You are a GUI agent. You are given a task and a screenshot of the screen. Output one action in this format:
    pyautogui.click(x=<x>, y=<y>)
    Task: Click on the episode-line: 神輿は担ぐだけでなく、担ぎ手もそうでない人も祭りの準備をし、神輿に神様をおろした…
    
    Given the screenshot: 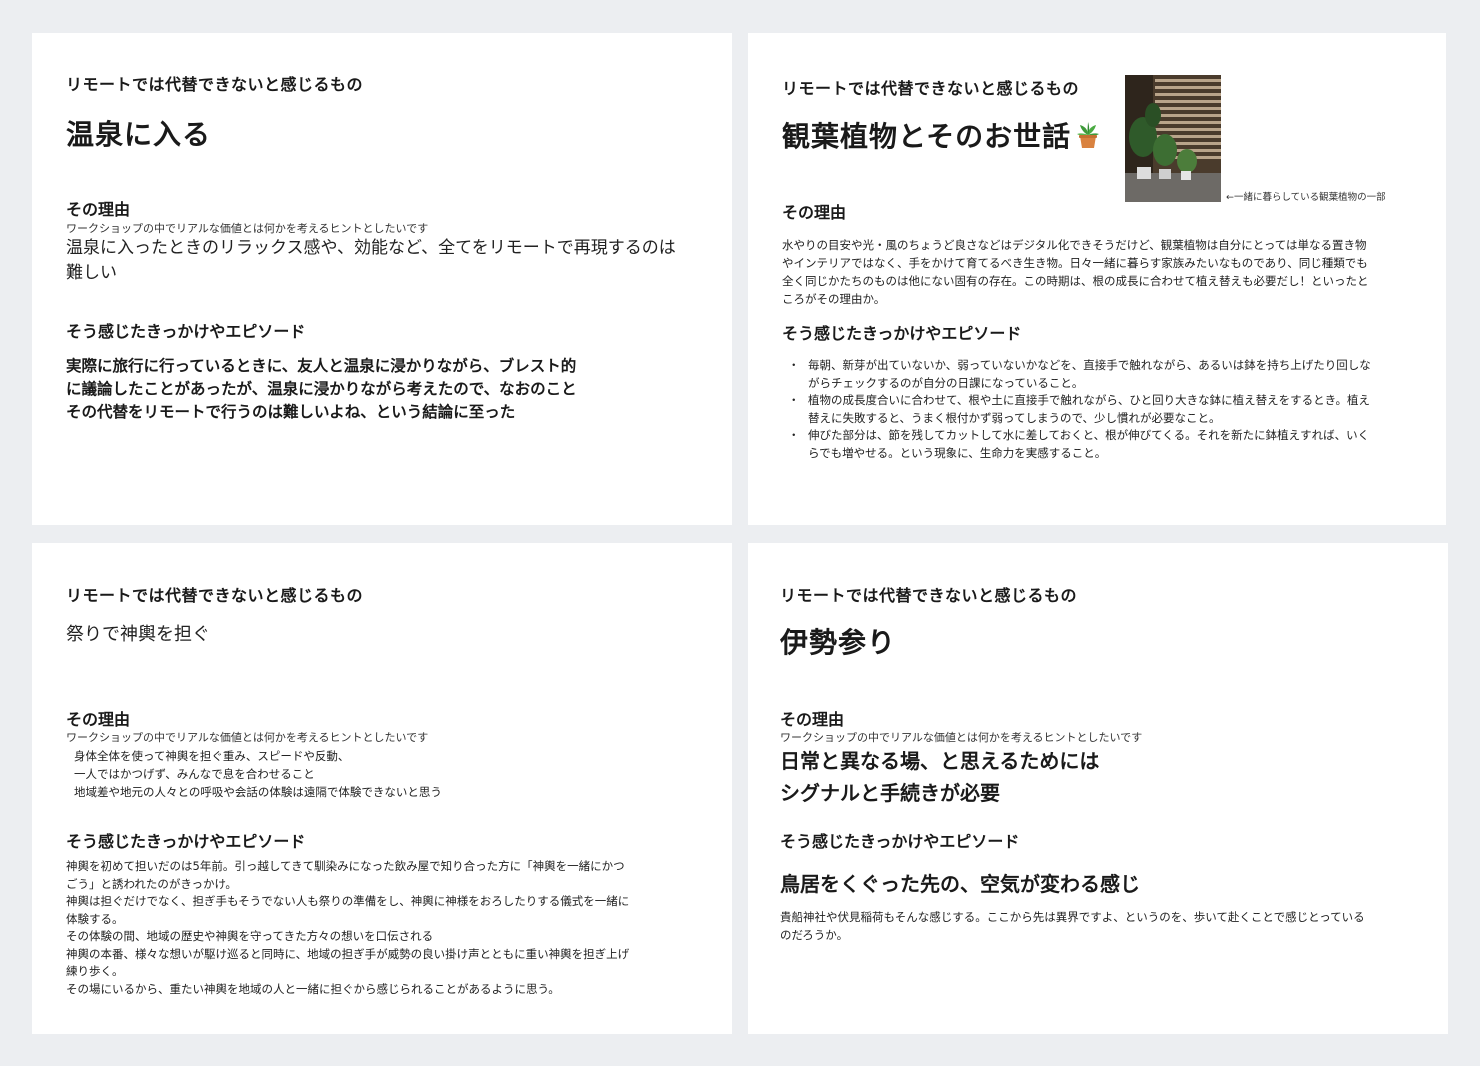 What is the action you would take?
    pyautogui.click(x=348, y=901)
    